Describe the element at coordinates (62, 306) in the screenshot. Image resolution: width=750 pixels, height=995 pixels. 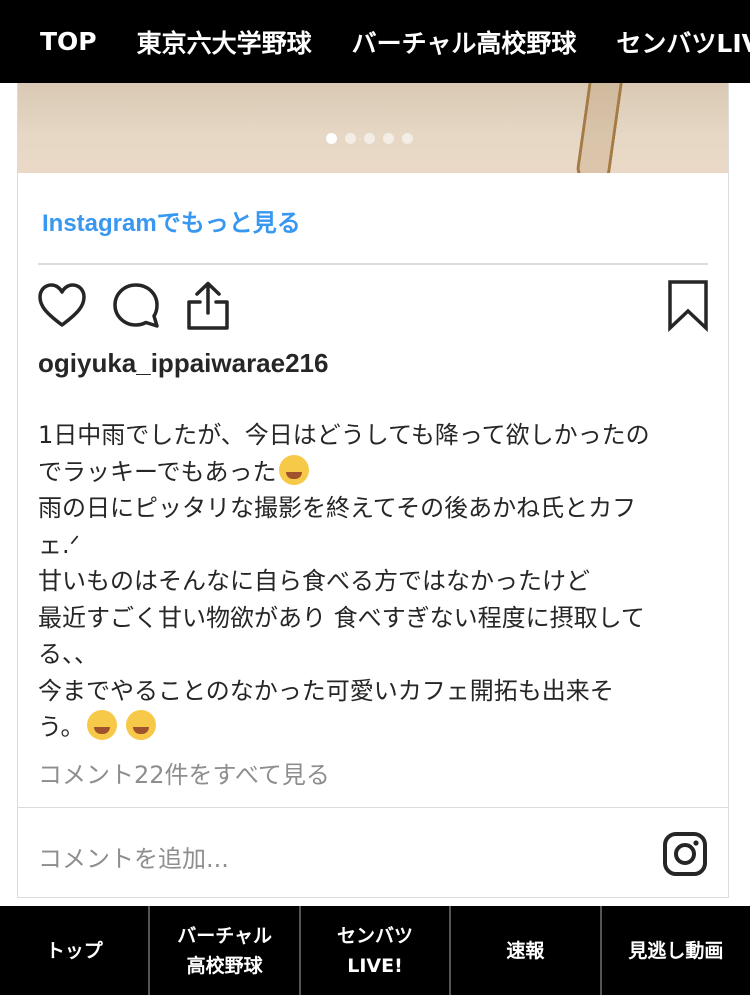
I see `like-heart-icon` at that location.